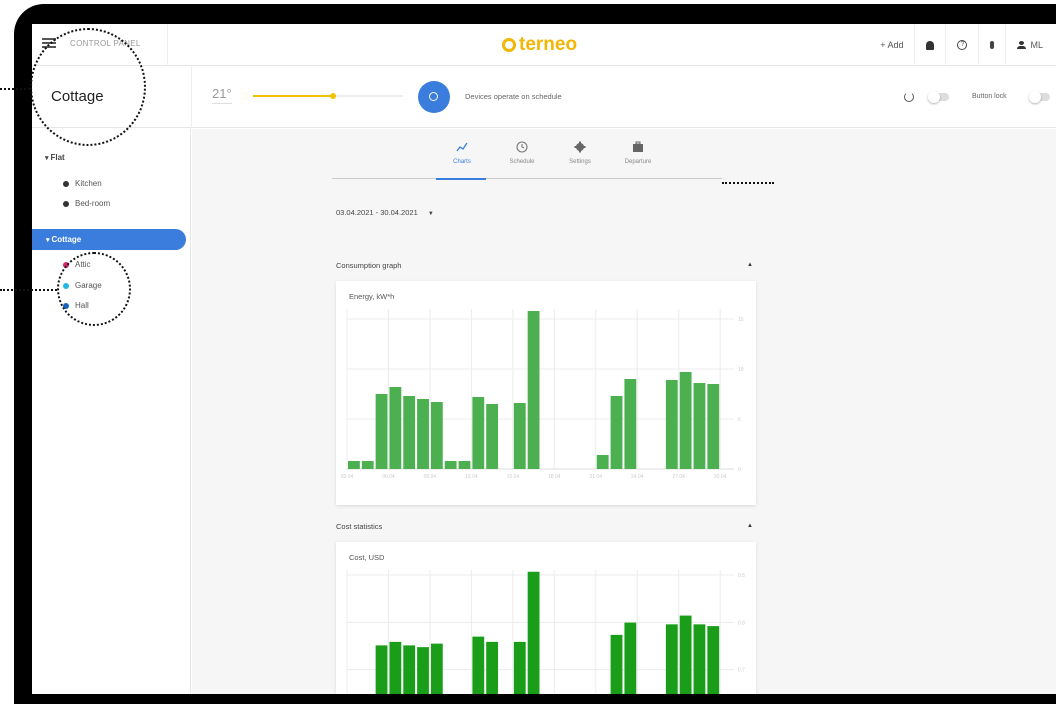  What do you see at coordinates (54, 157) in the screenshot?
I see `sidebar-group-flat: Flat` at bounding box center [54, 157].